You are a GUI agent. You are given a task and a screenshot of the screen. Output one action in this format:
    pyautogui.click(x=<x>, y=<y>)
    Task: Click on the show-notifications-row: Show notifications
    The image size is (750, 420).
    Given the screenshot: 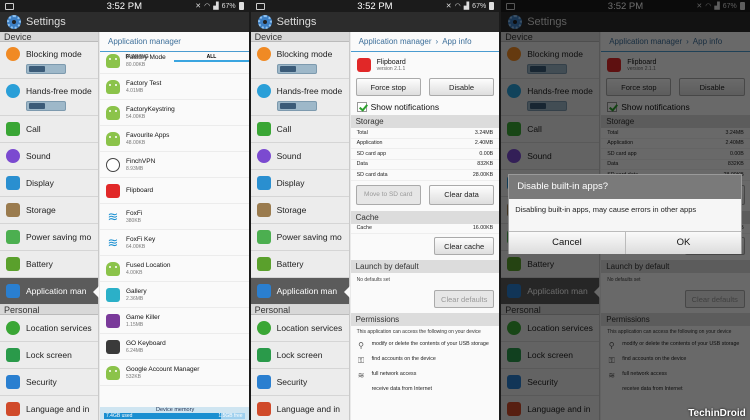 What is the action you would take?
    pyautogui.click(x=425, y=106)
    